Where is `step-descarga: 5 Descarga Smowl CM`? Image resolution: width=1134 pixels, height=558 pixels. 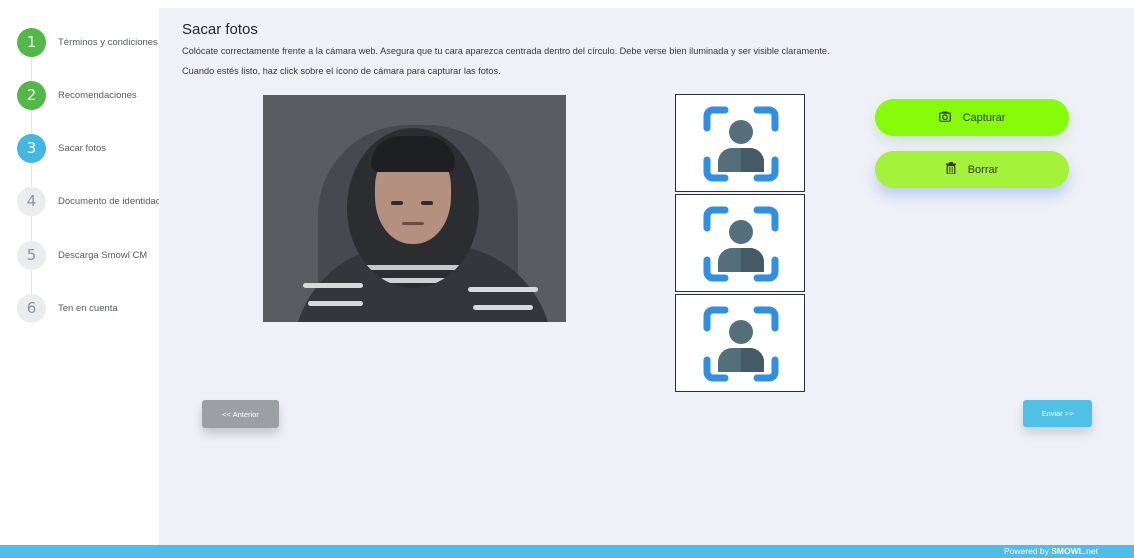
step-descarga: 5 Descarga Smowl CM is located at coordinates (82, 255).